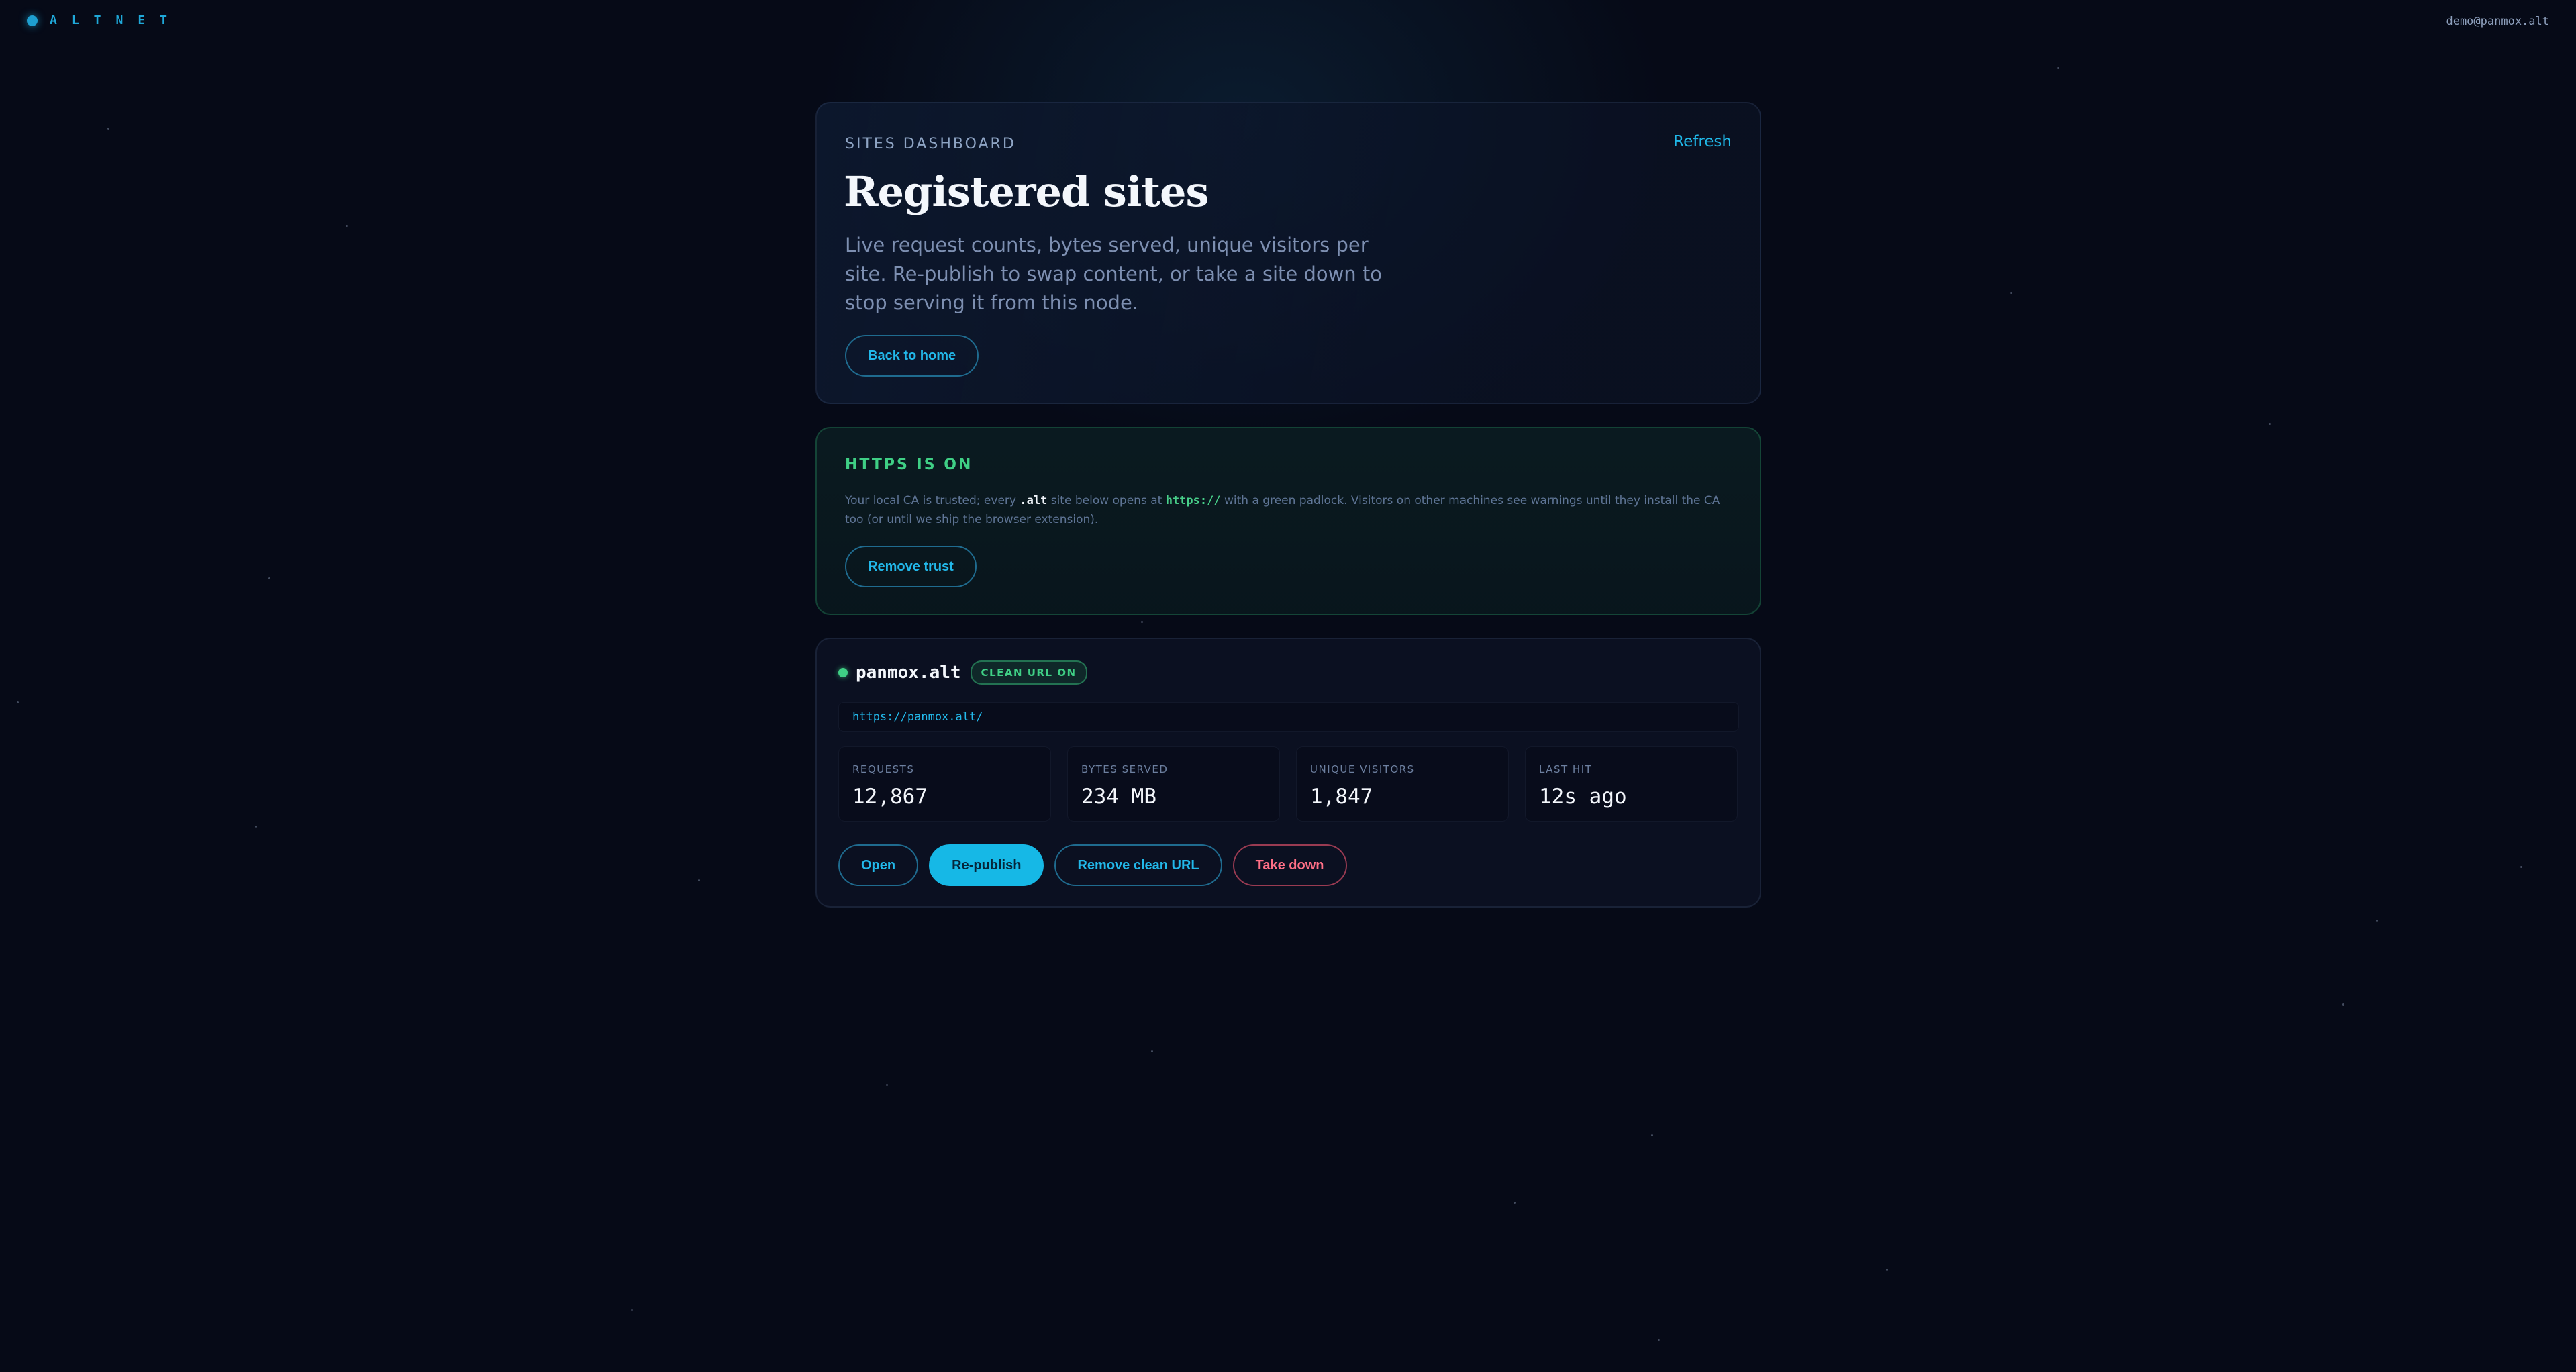  What do you see at coordinates (1138, 865) in the screenshot?
I see `remove-clean-url-button: Remove clean URL` at bounding box center [1138, 865].